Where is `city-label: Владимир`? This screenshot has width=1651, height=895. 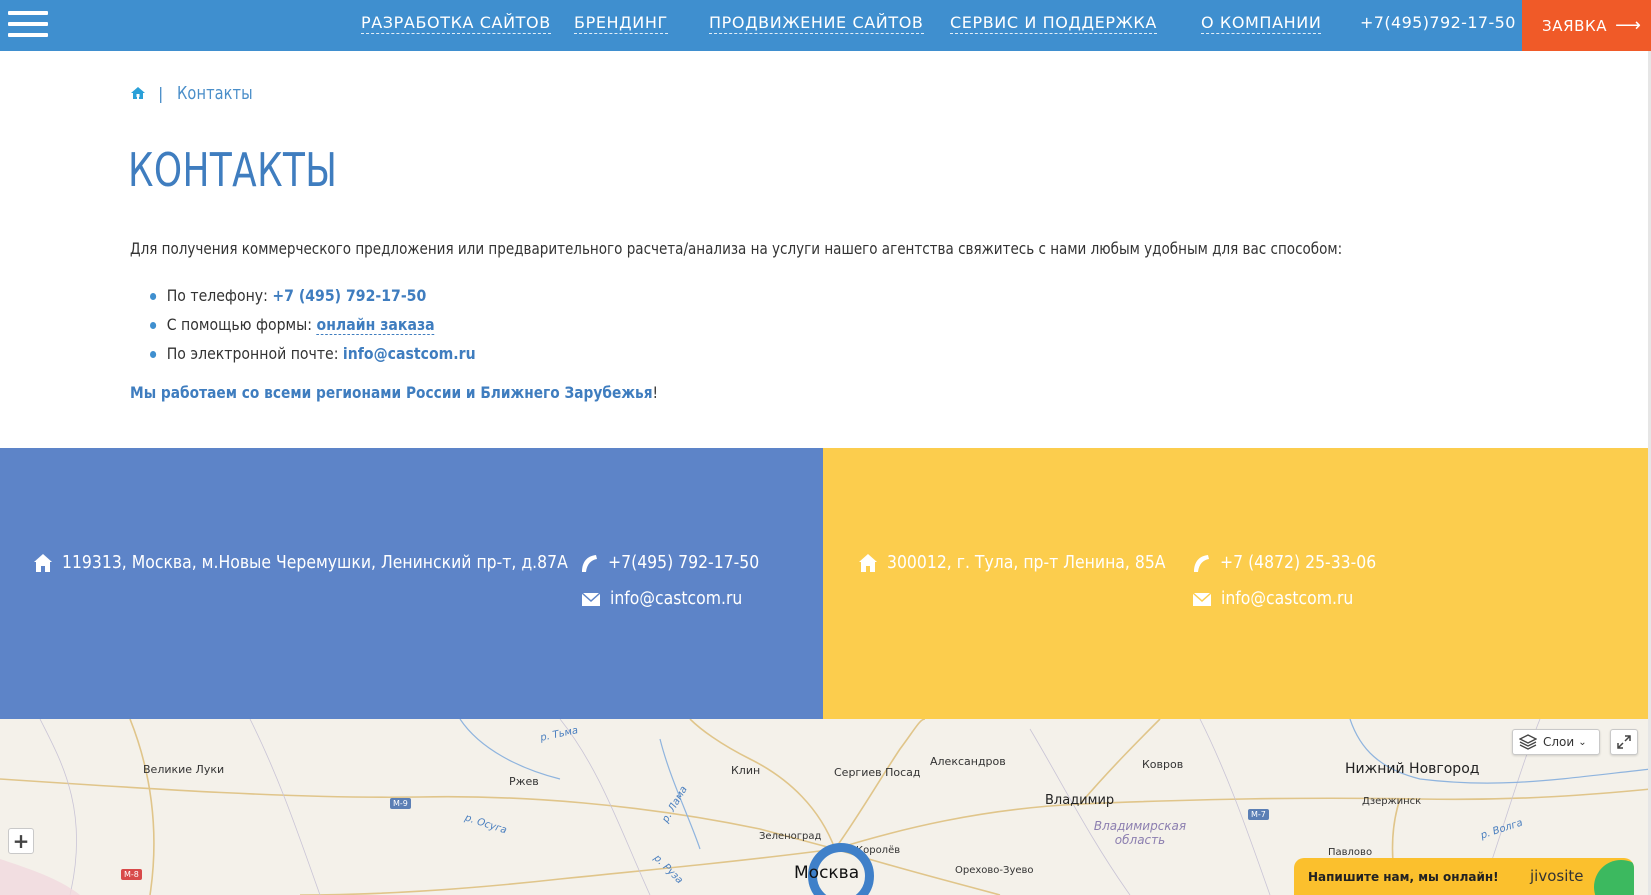
city-label: Владимир is located at coordinates (1080, 800).